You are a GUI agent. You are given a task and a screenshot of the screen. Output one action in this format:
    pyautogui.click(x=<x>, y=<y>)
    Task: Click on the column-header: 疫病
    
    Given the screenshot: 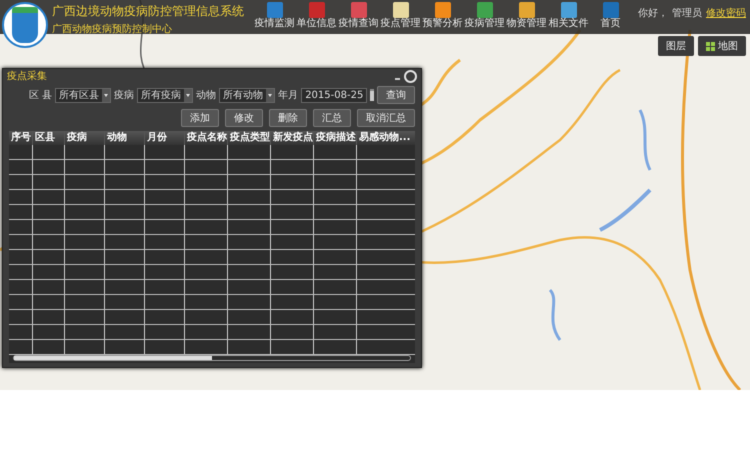 What is the action you would take?
    pyautogui.click(x=85, y=138)
    